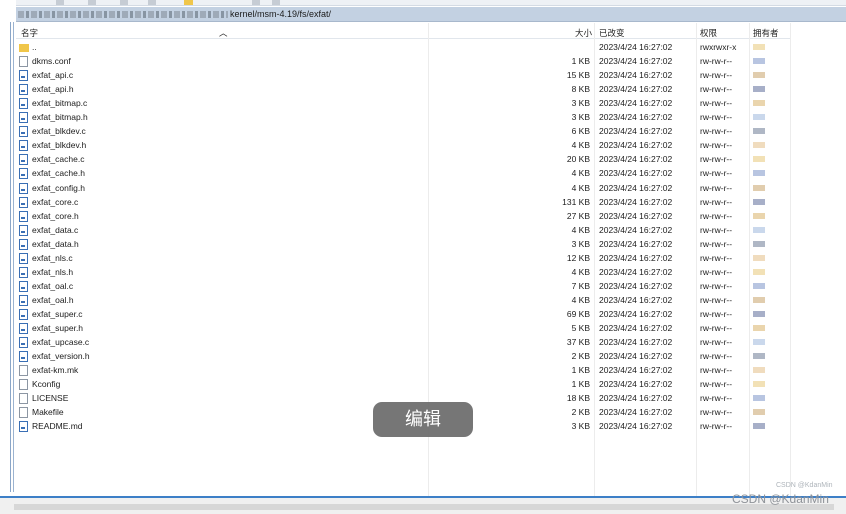 The height and width of the screenshot is (514, 846). Describe the element at coordinates (51, 61) in the screenshot. I see `file-name: dkms.conf` at that location.